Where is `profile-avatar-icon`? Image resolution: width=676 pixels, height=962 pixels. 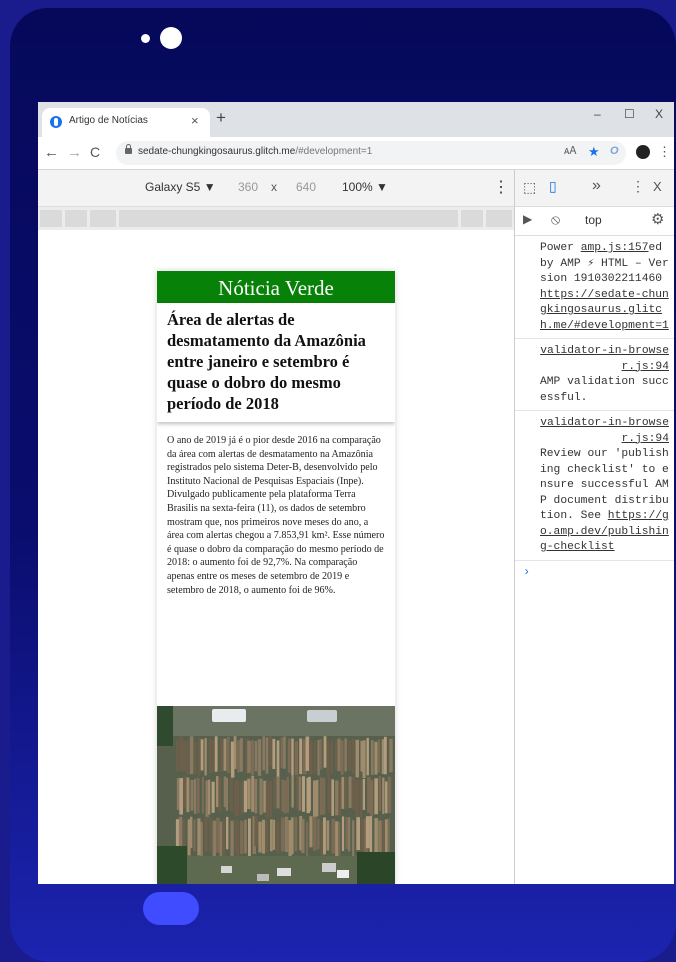 profile-avatar-icon is located at coordinates (643, 152).